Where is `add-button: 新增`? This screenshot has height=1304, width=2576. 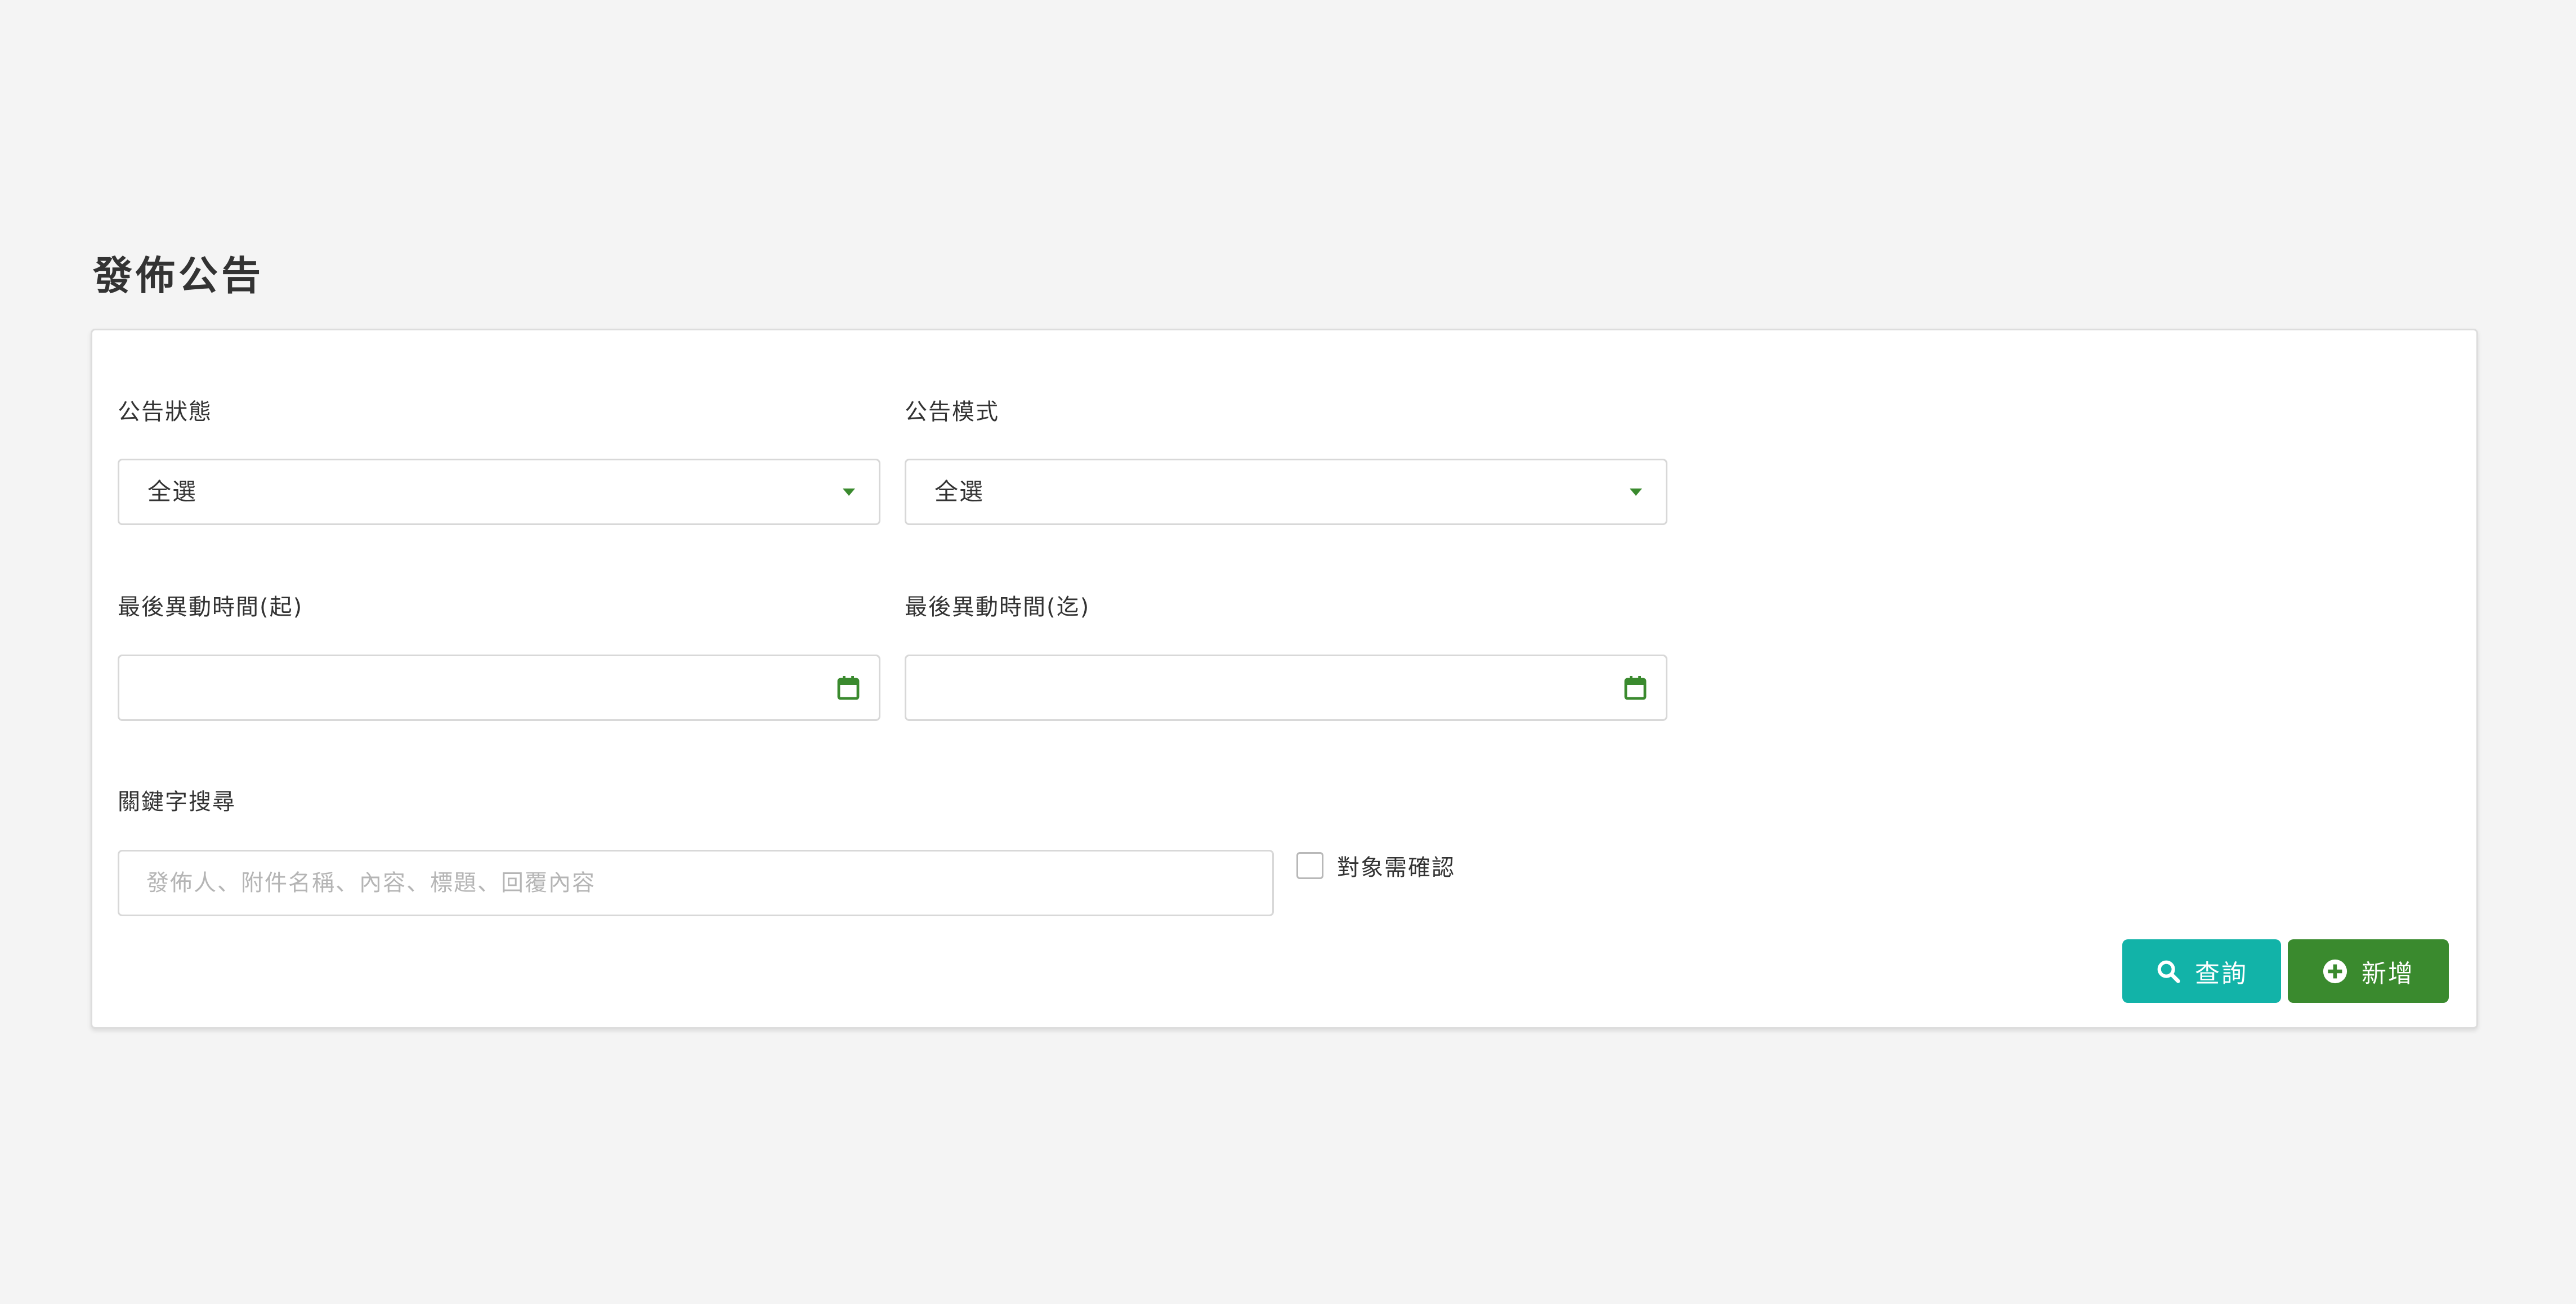 add-button: 新增 is located at coordinates (2368, 971).